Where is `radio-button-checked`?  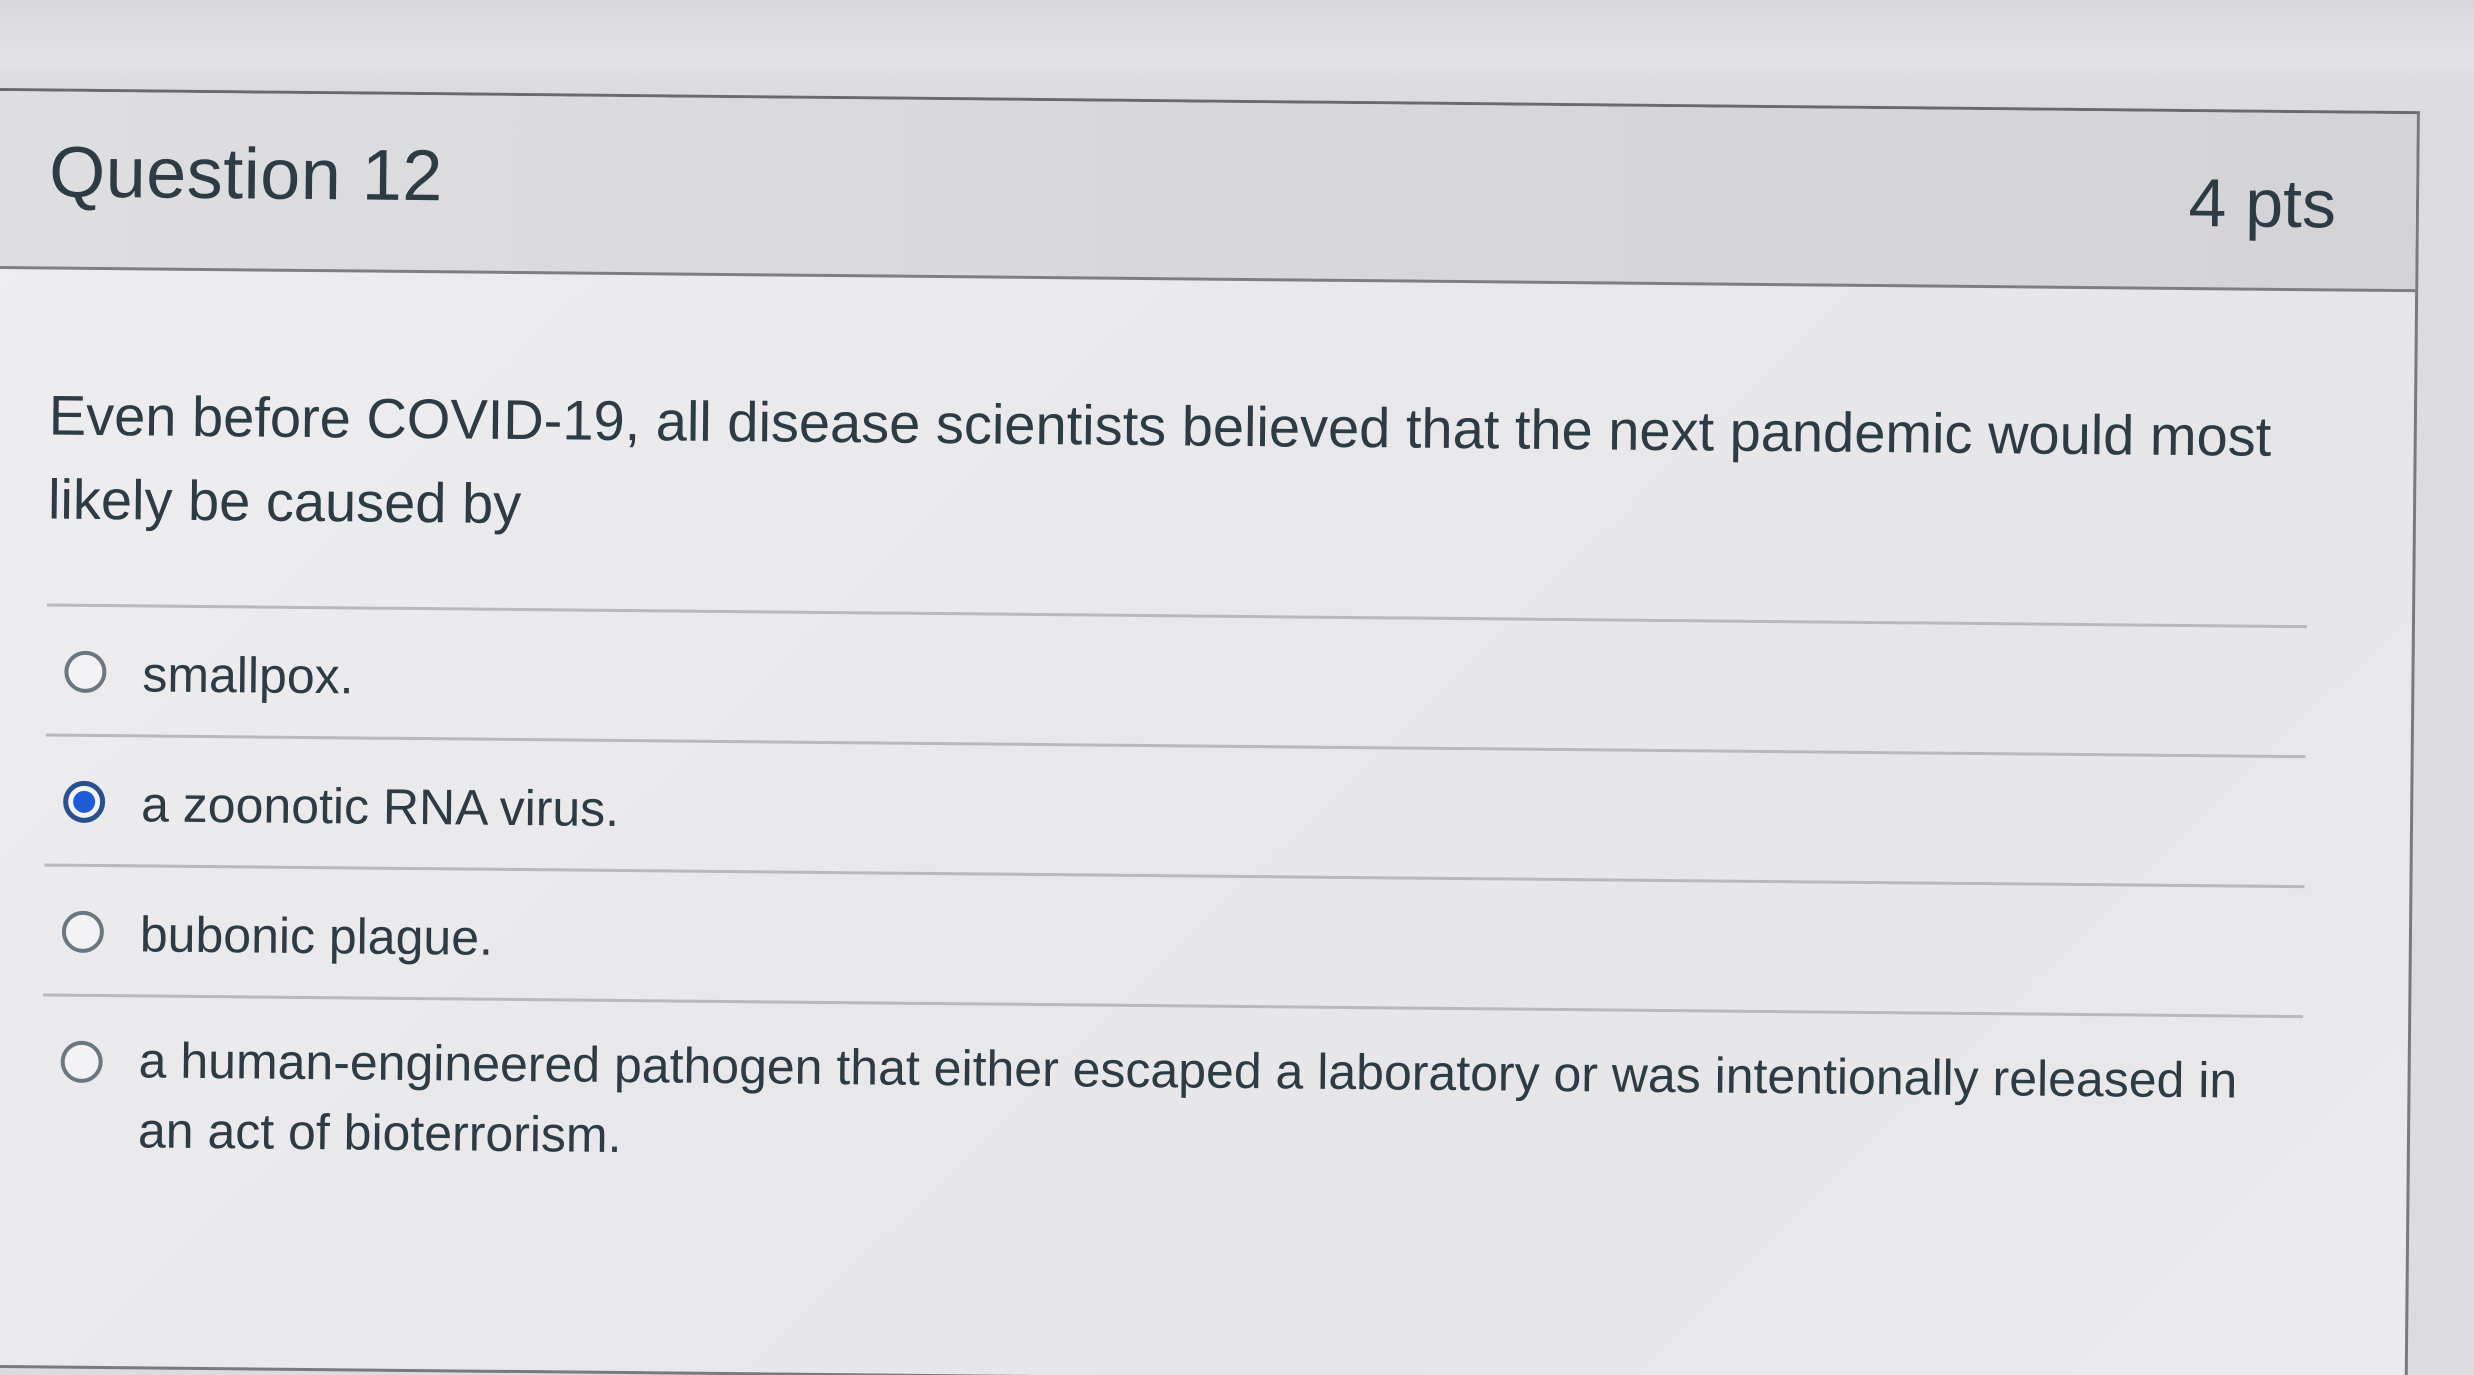 radio-button-checked is located at coordinates (84, 802).